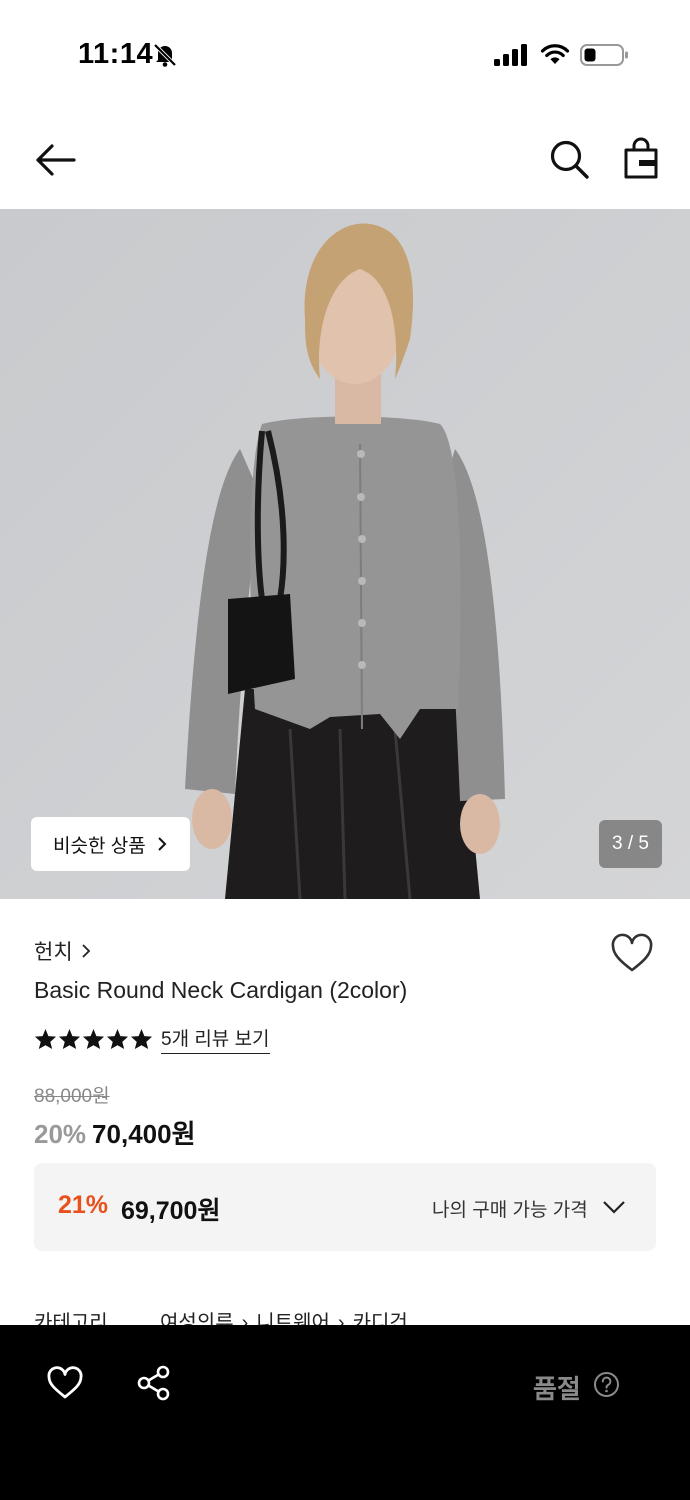 The width and height of the screenshot is (690, 1500). I want to click on rating-row: 5개 리뷰 보기, so click(152, 1039).